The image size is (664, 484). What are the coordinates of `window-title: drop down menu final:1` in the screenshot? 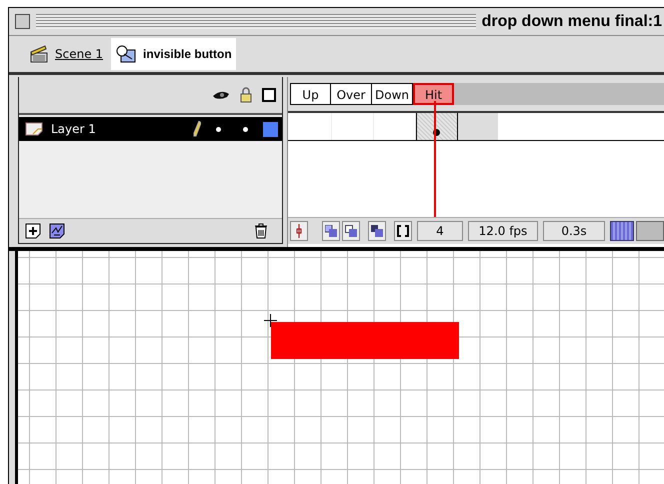 It's located at (572, 21).